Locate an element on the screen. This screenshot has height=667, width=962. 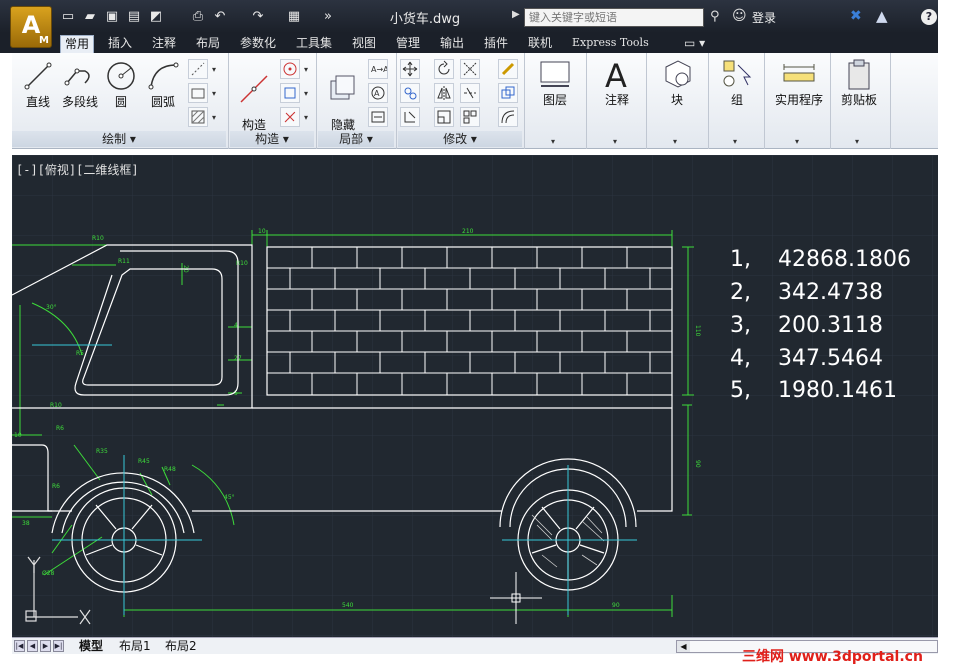
result-index: 2, is located at coordinates (740, 292).